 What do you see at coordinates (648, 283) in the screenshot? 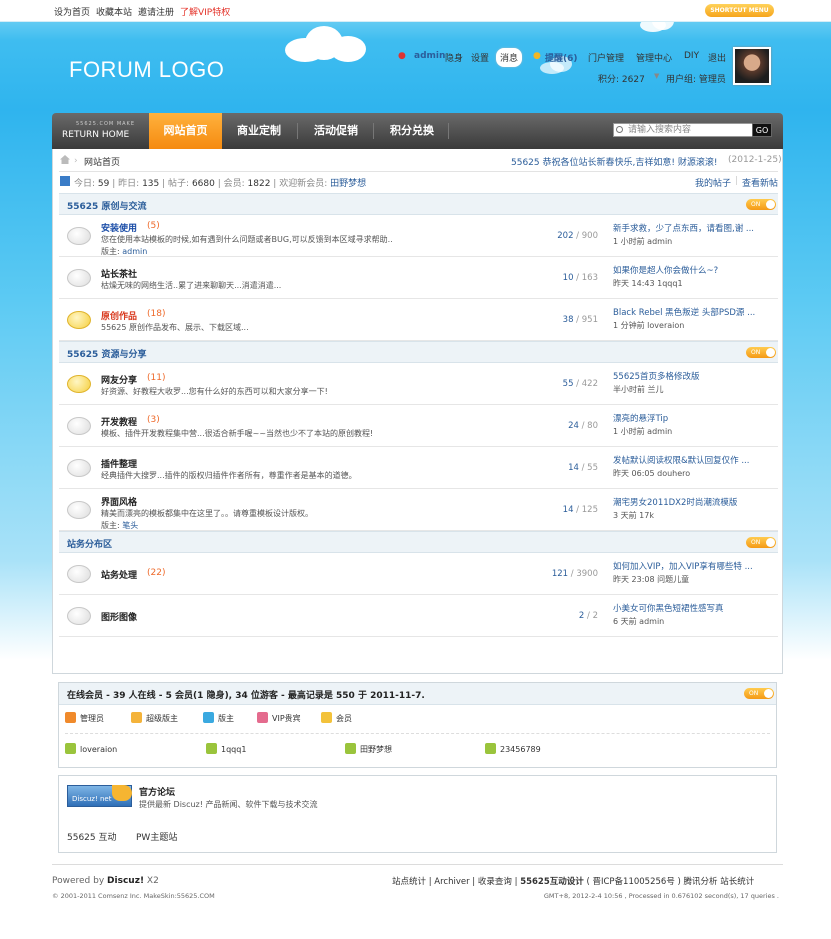
I see `last-post-meta: 昨天 14:43 1qqq1` at bounding box center [648, 283].